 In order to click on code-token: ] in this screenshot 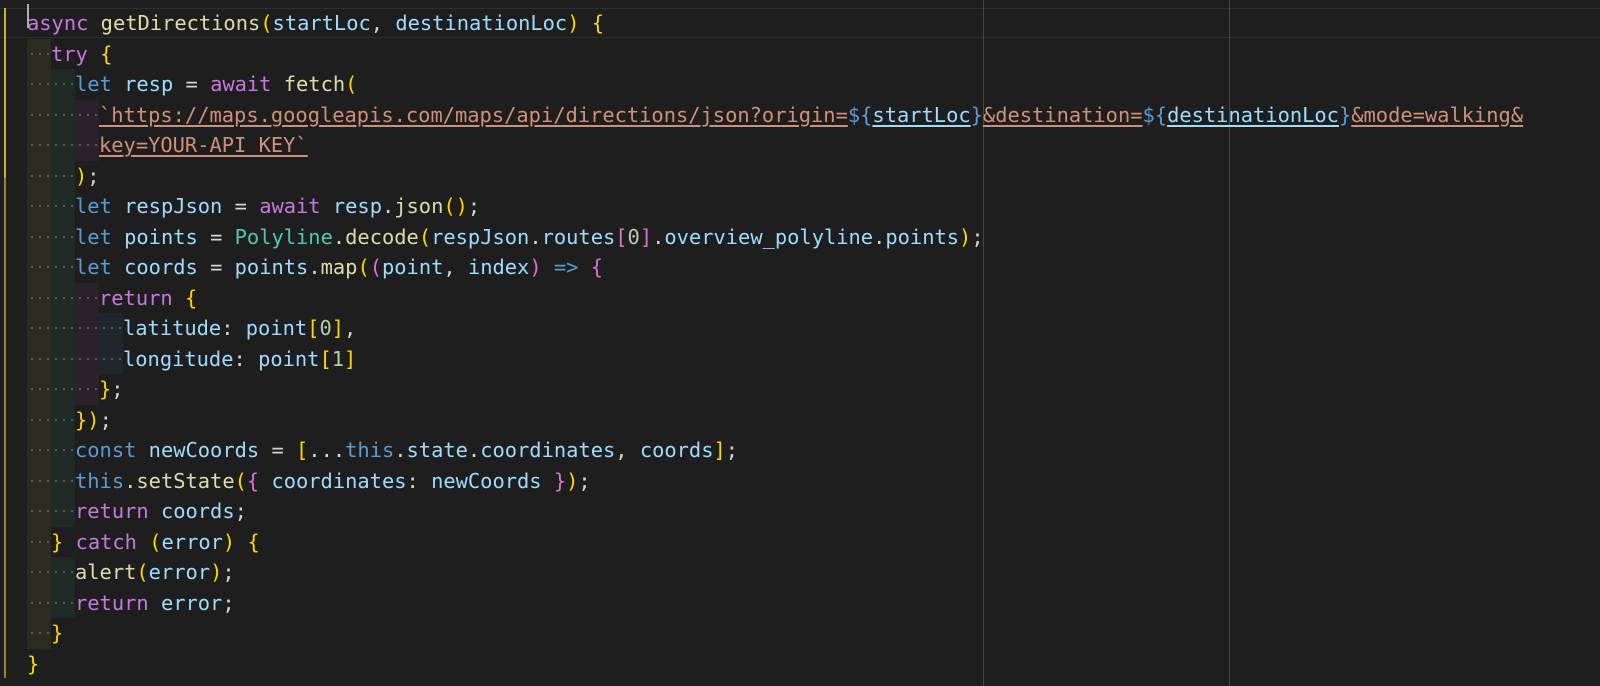, I will do `click(338, 328)`.